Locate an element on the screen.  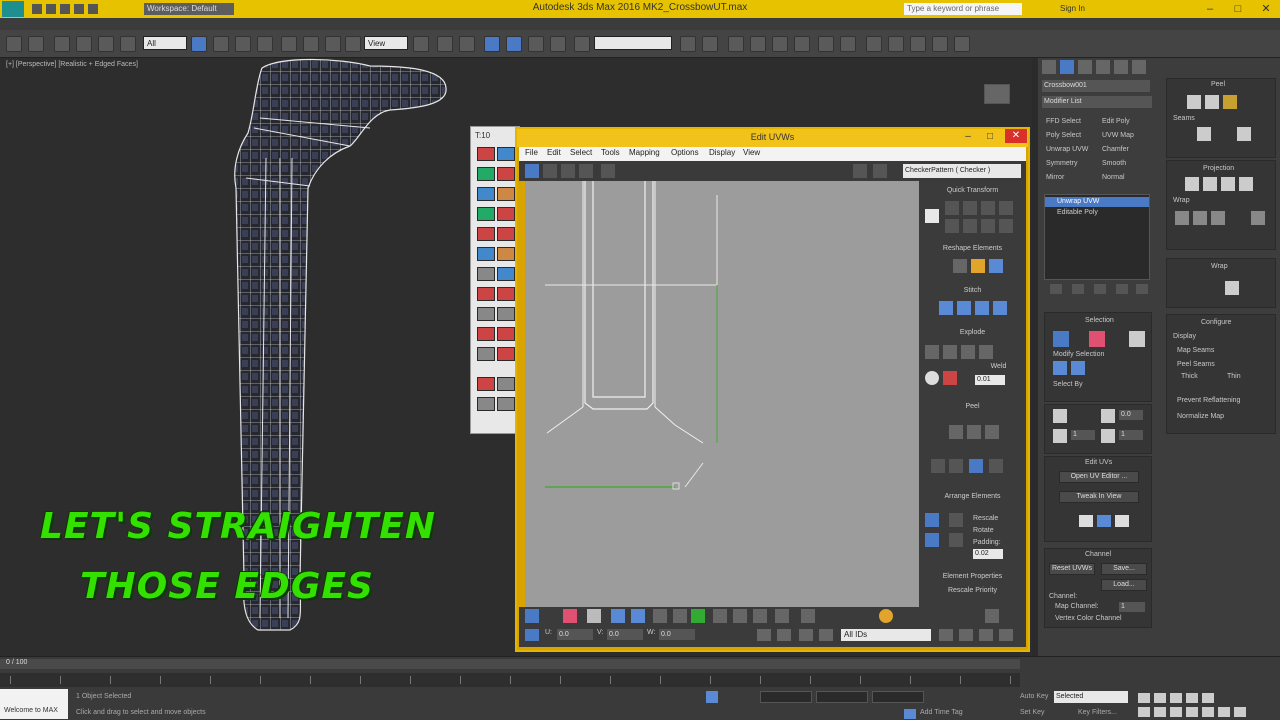
pack-custom-icon is located at coordinates (956, 520).